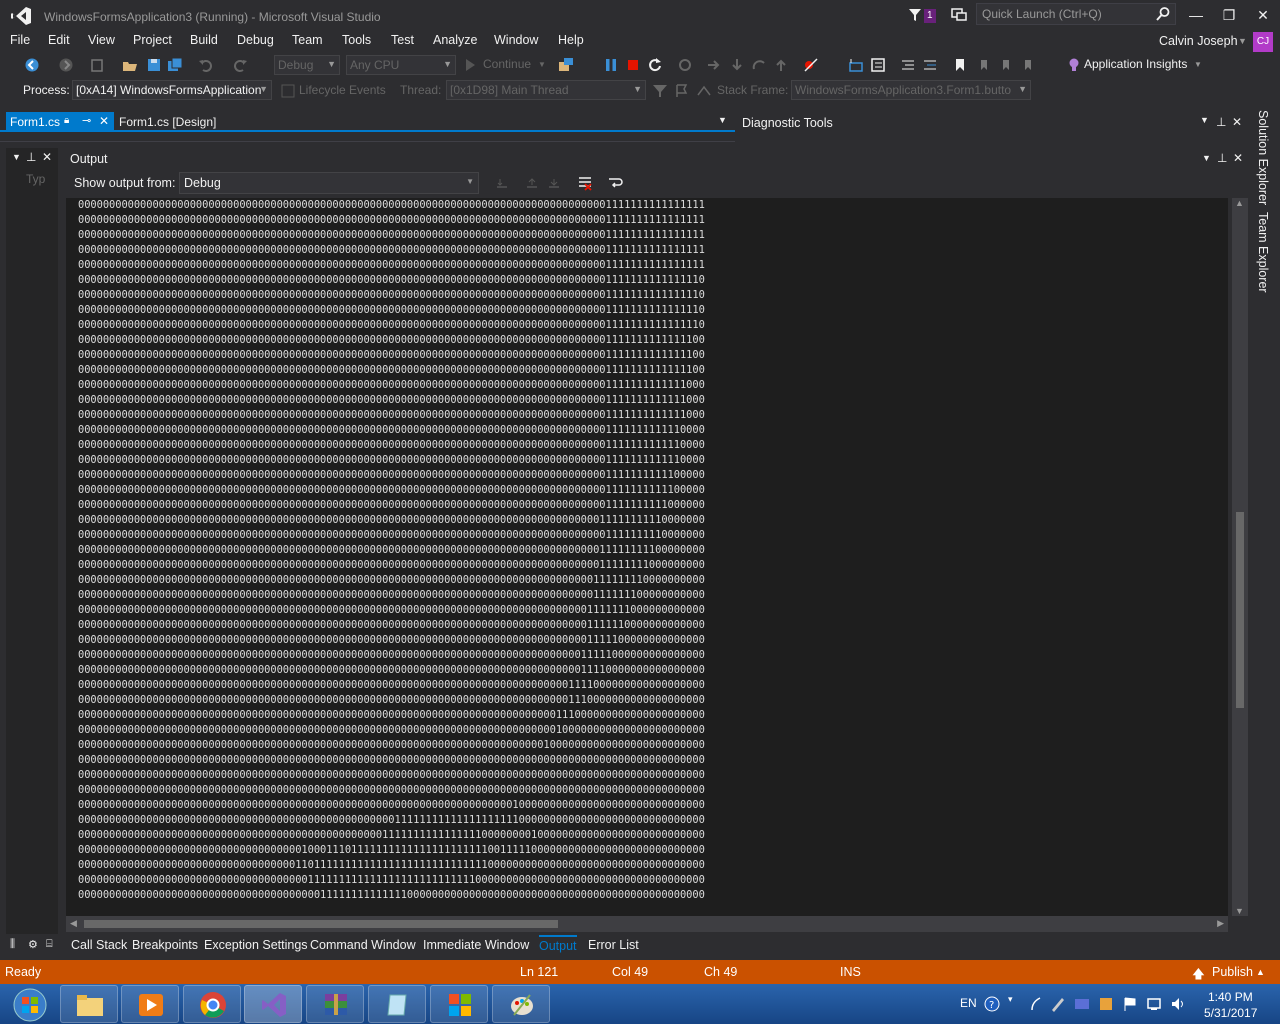 This screenshot has height=1024, width=1280. Describe the element at coordinates (685, 65) in the screenshot. I see `show-next-statement-icon` at that location.